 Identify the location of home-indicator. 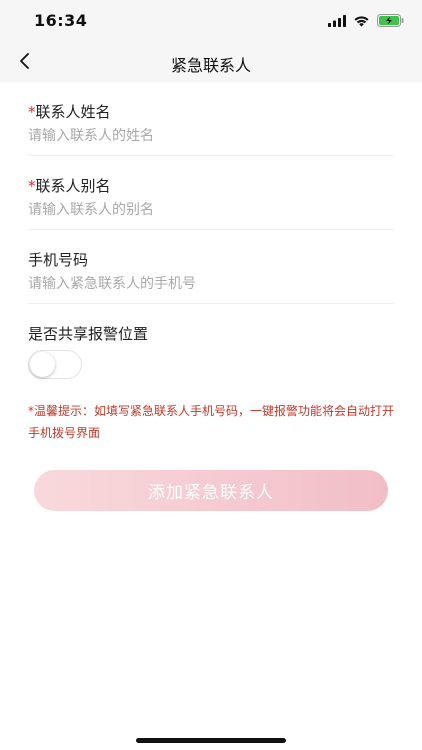
(211, 740).